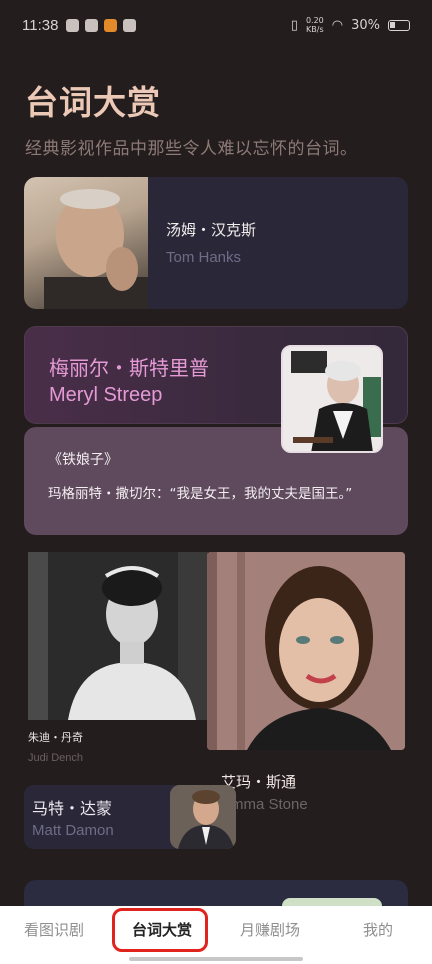 This screenshot has height=964, width=432. Describe the element at coordinates (86, 243) in the screenshot. I see `tom-hanks-photo` at that location.